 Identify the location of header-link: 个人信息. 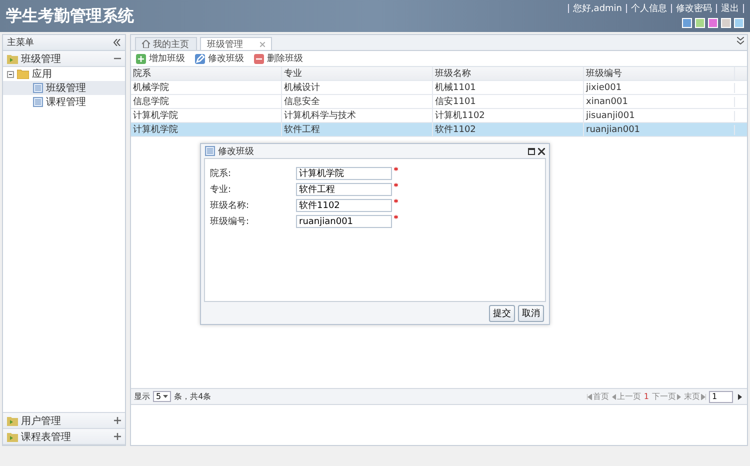
(649, 8).